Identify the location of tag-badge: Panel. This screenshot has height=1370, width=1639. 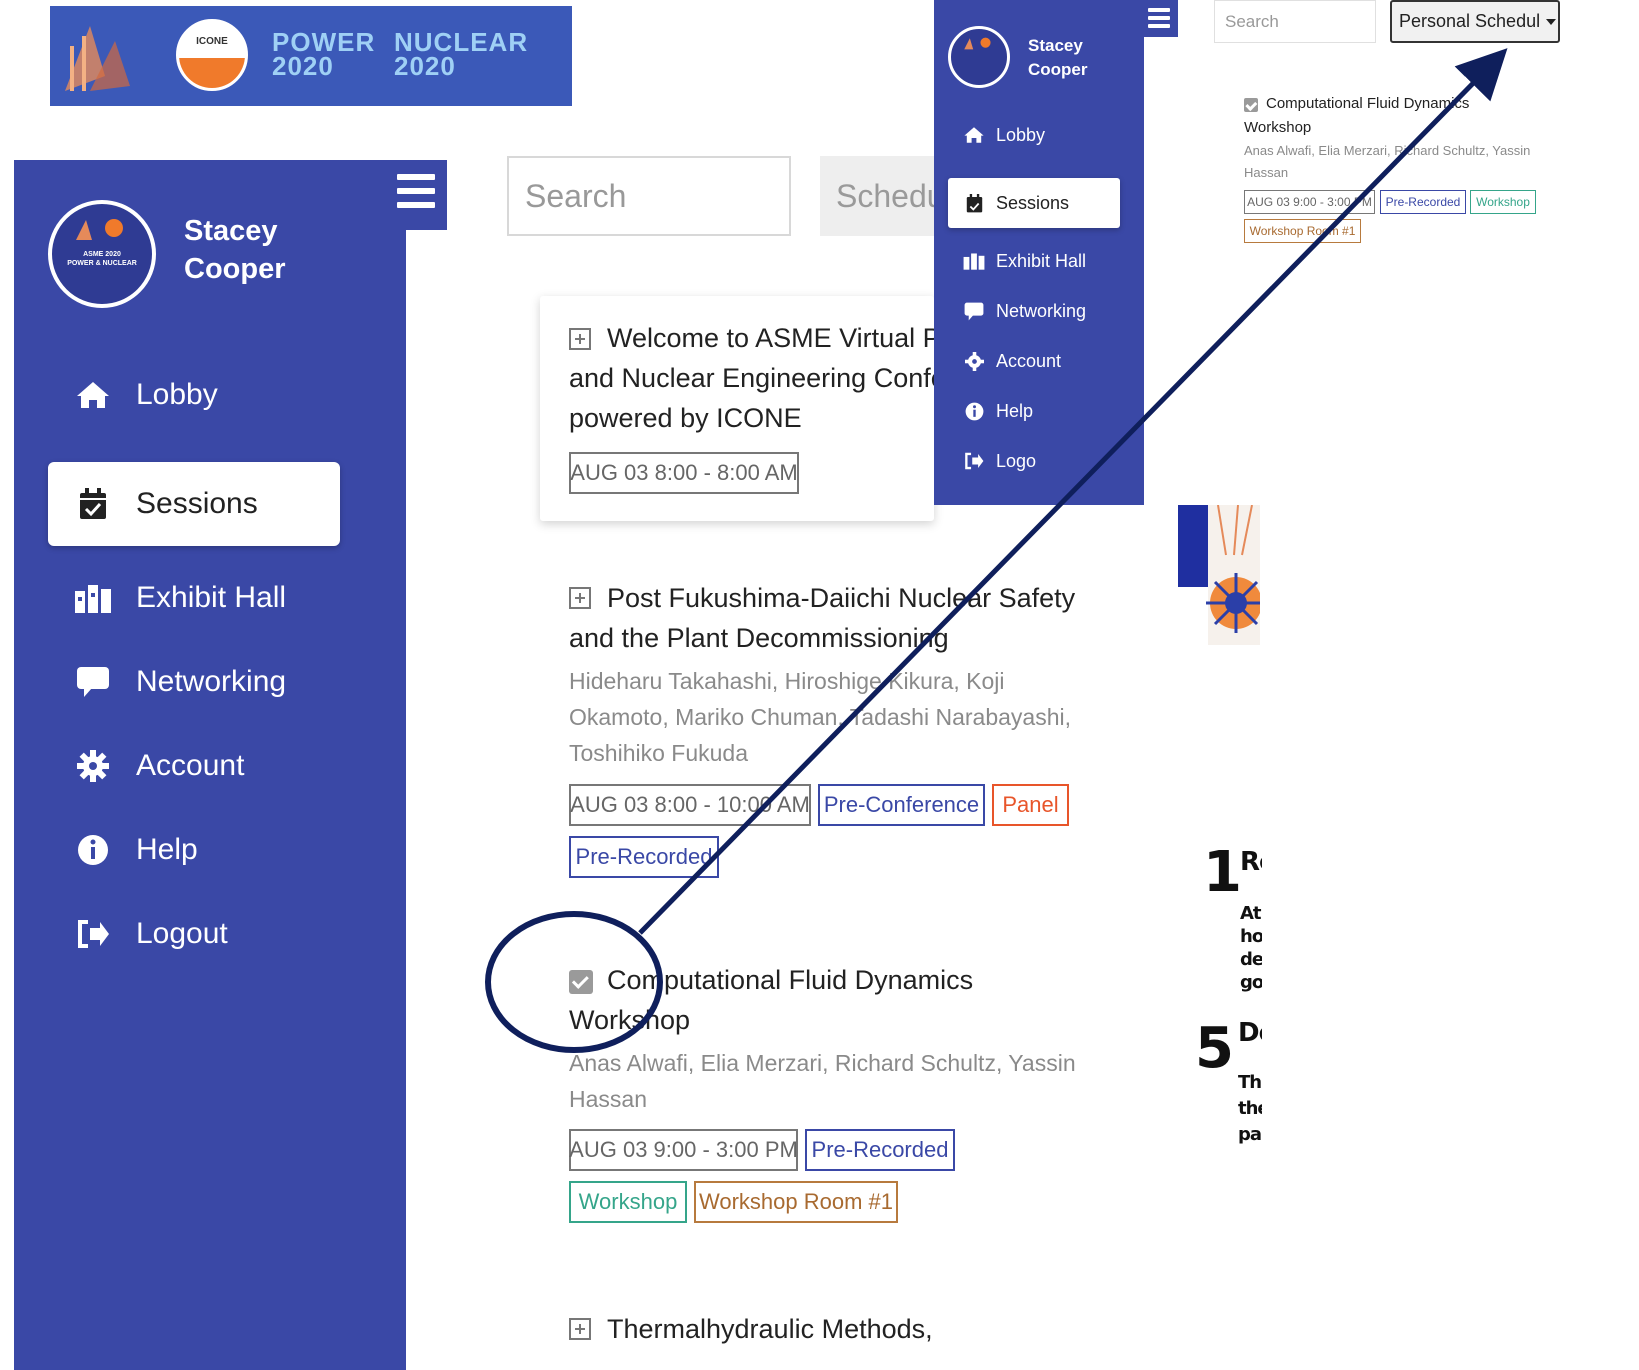
(1030, 805).